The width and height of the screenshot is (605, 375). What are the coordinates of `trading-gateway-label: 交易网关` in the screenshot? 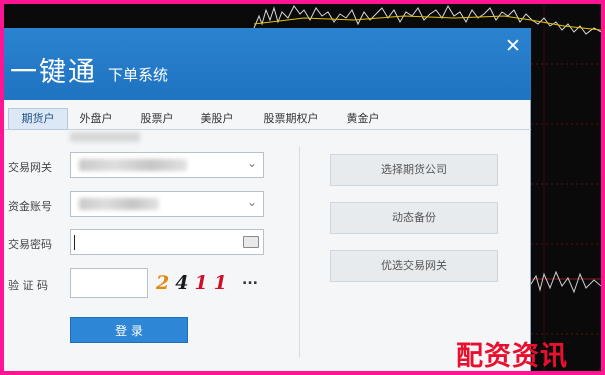 It's located at (30, 167).